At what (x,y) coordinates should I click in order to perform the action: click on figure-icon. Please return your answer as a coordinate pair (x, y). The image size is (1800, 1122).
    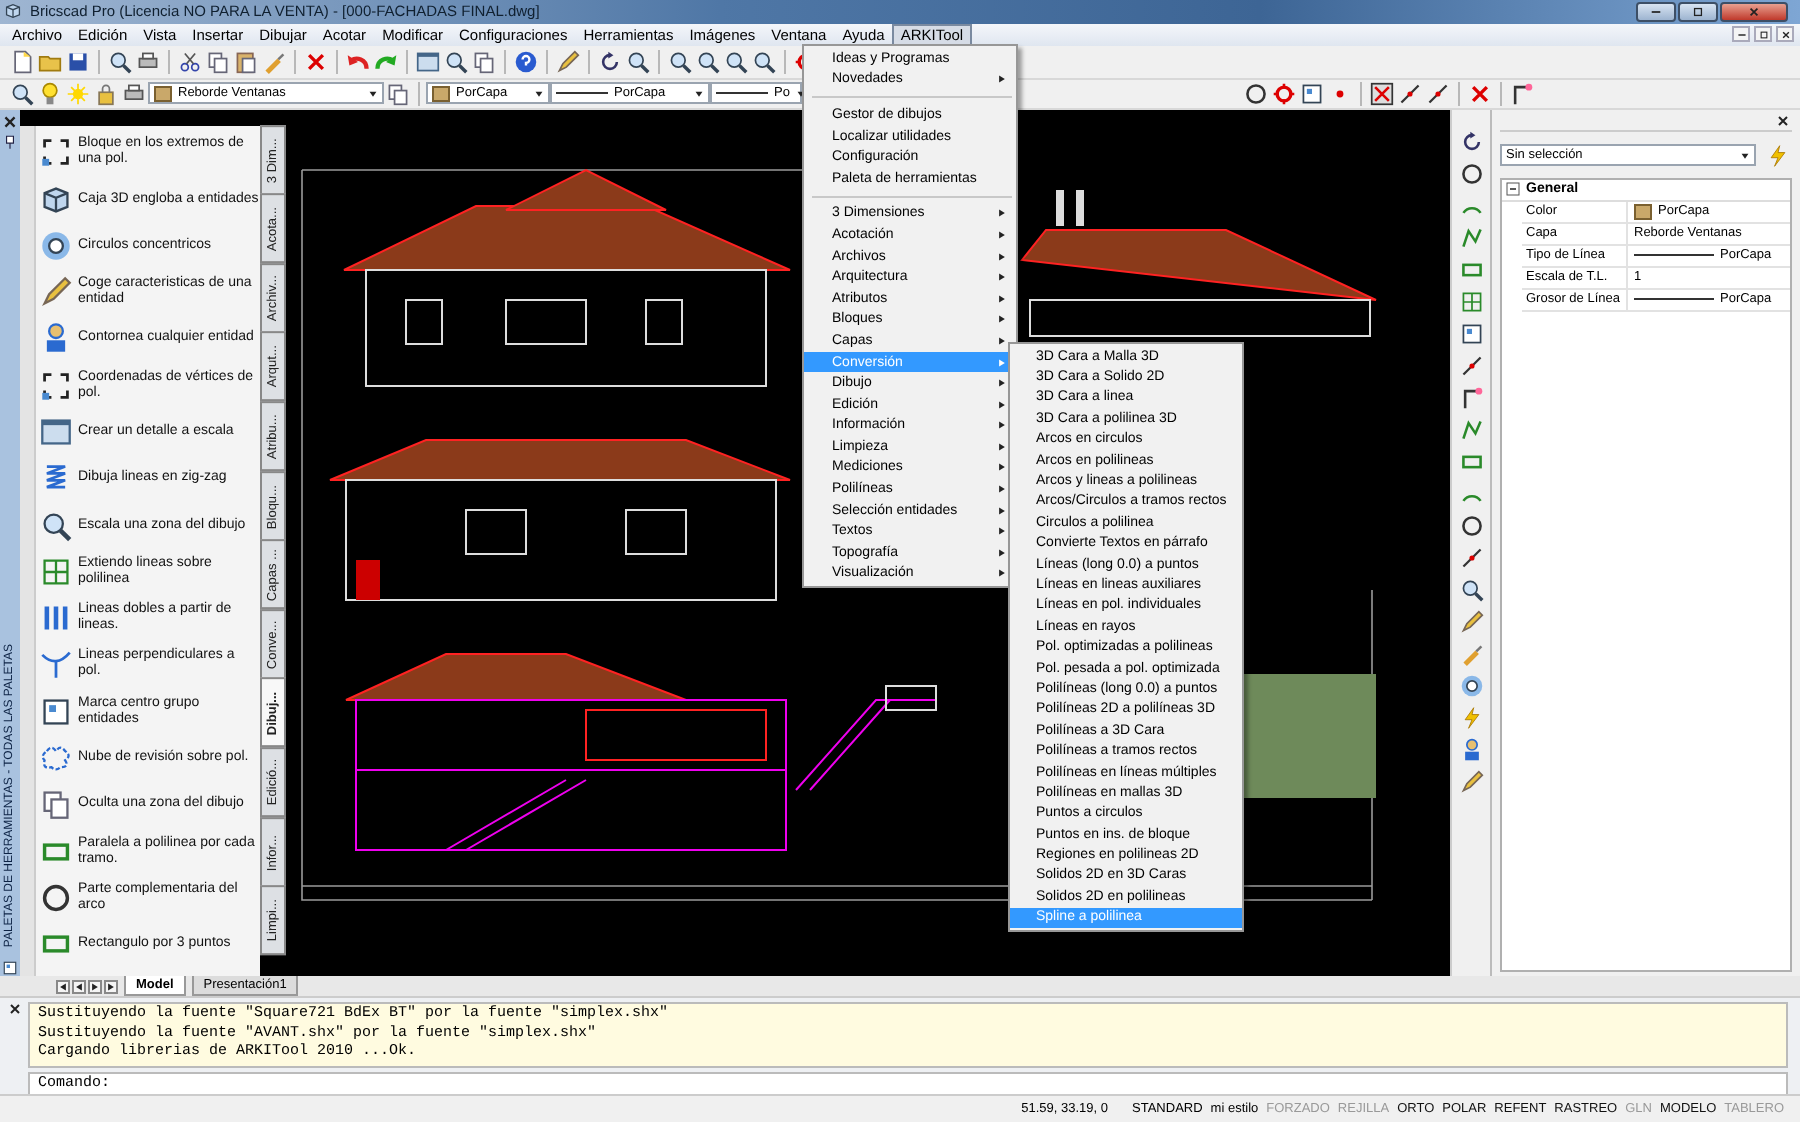
    Looking at the image, I should click on (1471, 749).